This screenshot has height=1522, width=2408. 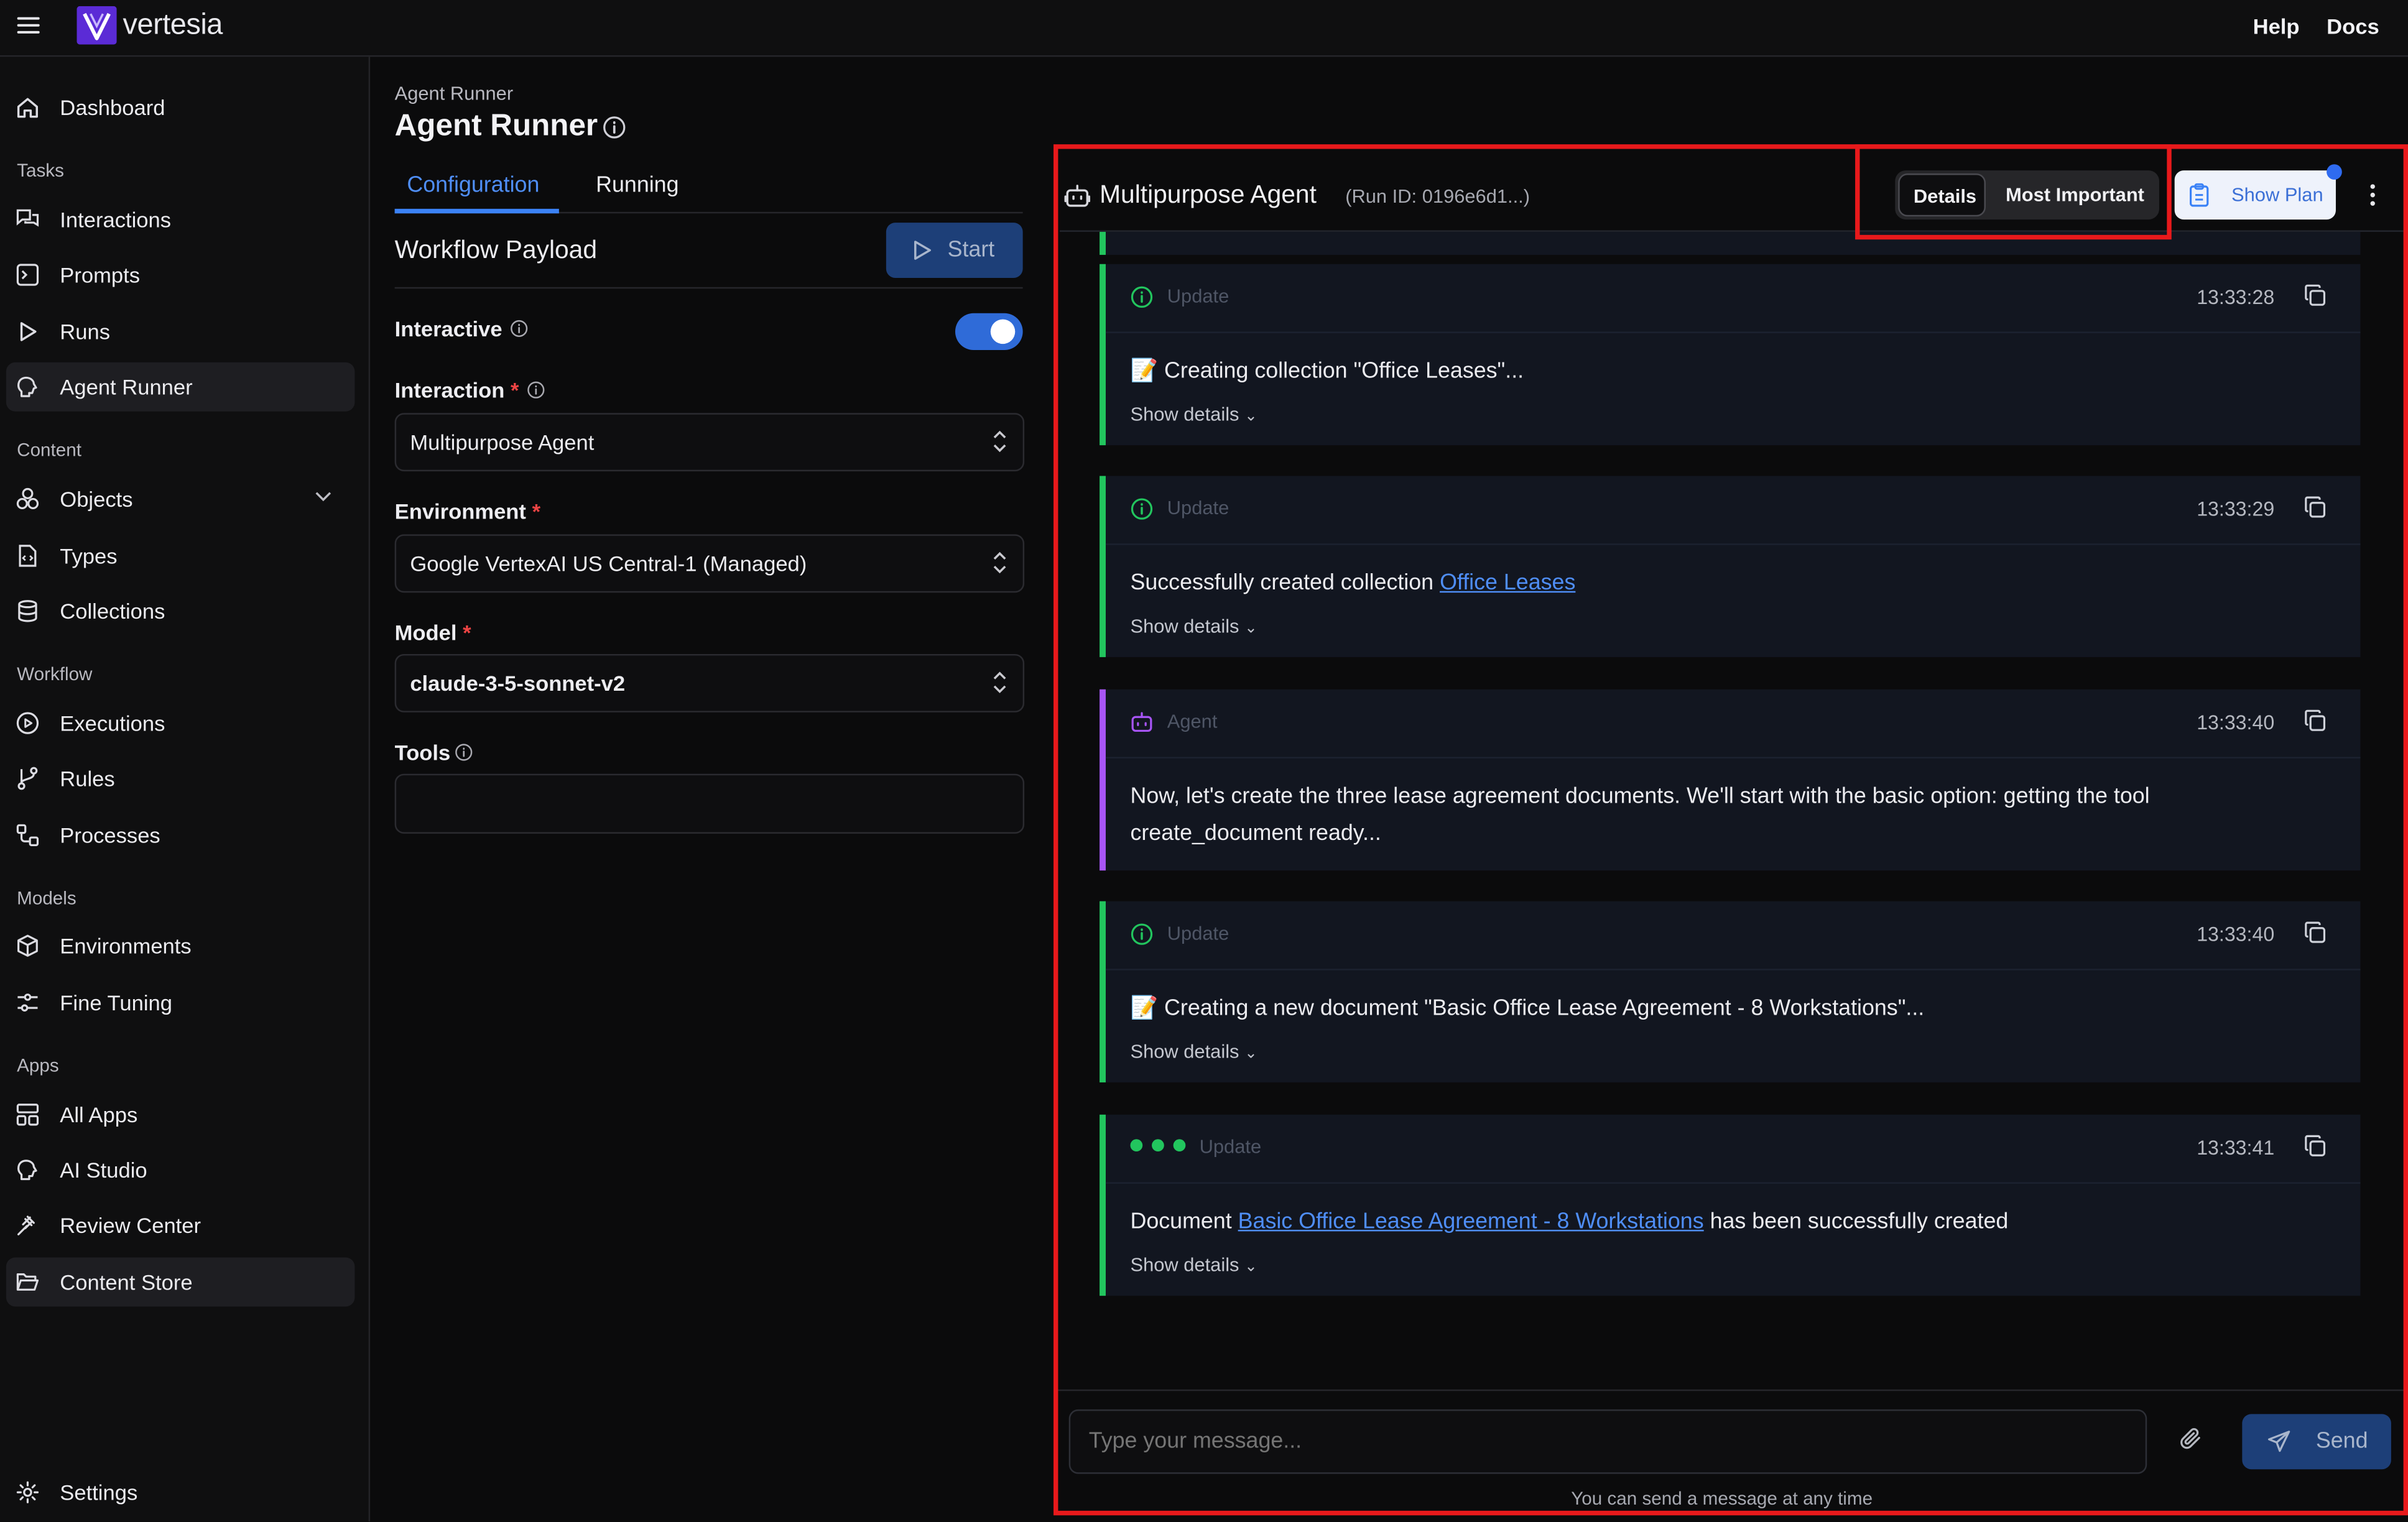 What do you see at coordinates (28, 611) in the screenshot?
I see `database-icon` at bounding box center [28, 611].